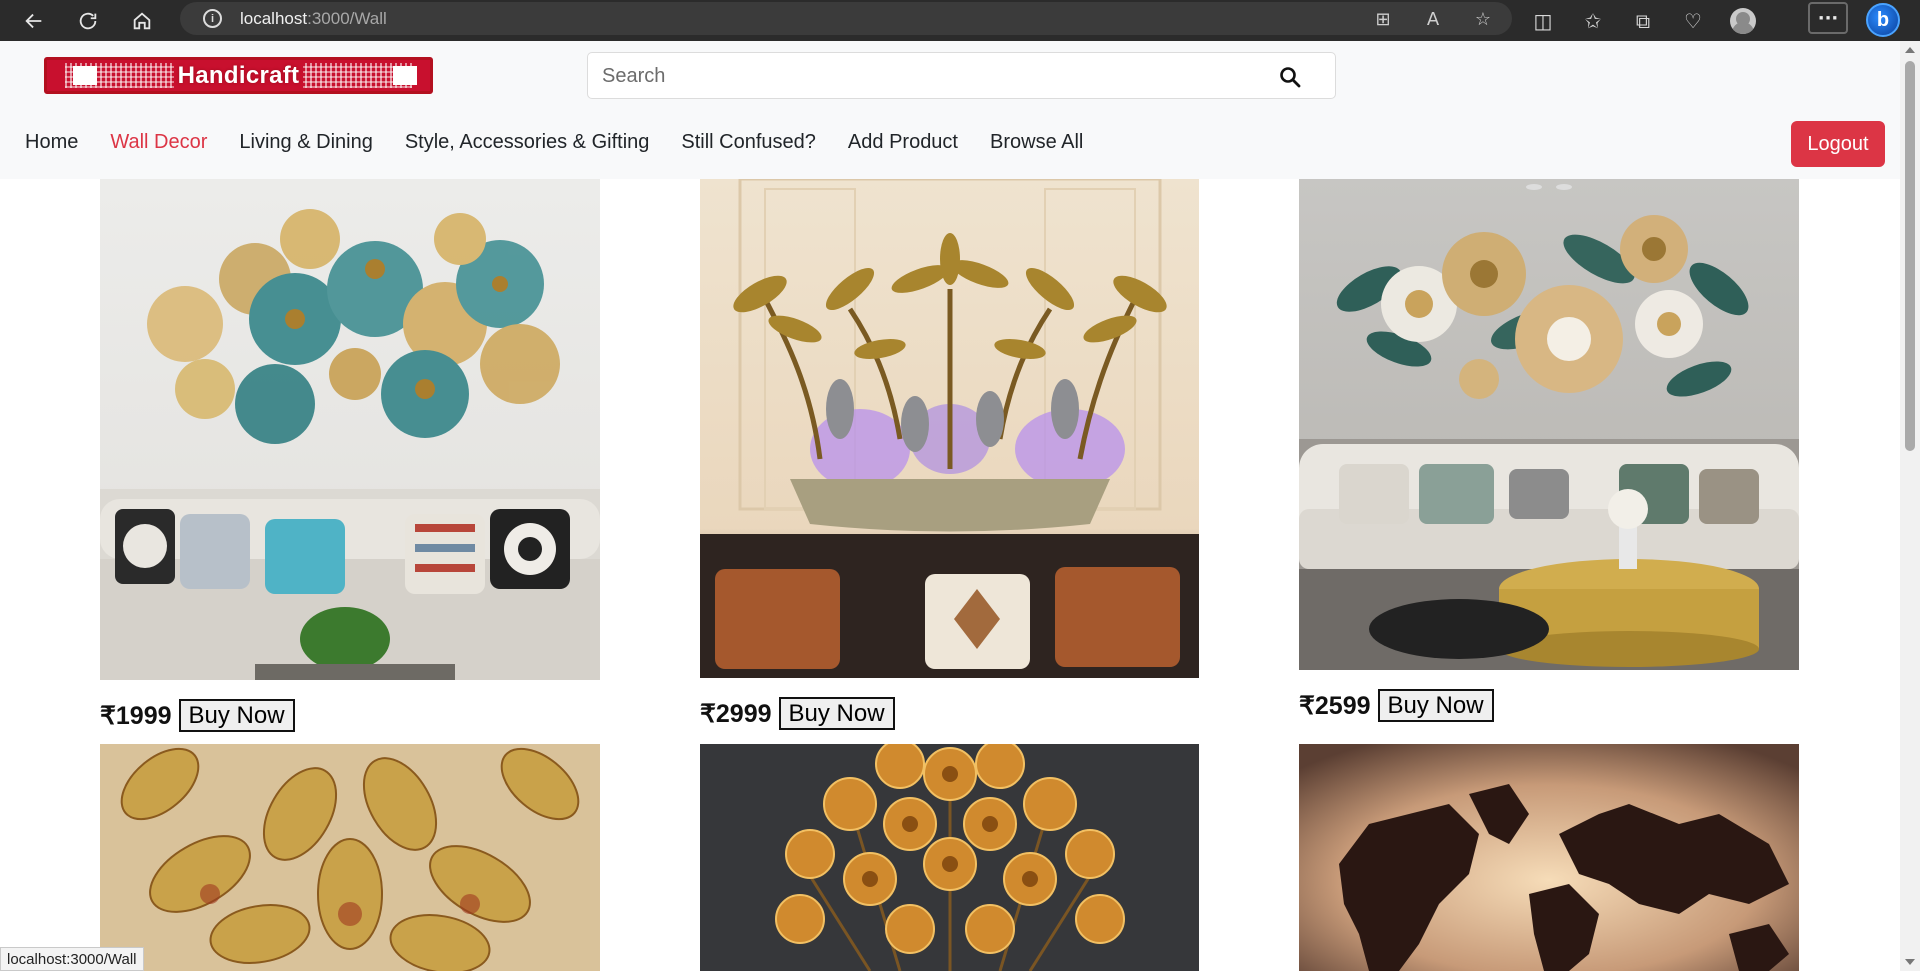 Image resolution: width=1920 pixels, height=971 pixels. What do you see at coordinates (88, 21) in the screenshot?
I see `refresh-icon` at bounding box center [88, 21].